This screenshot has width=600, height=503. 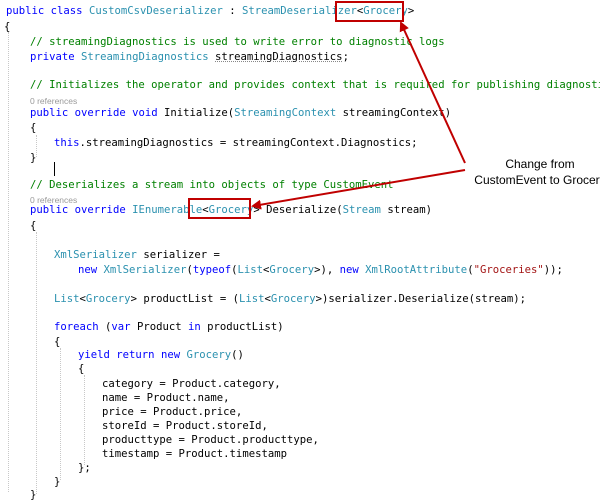 I want to click on arrow-to-method-generic, so click(x=358, y=189).